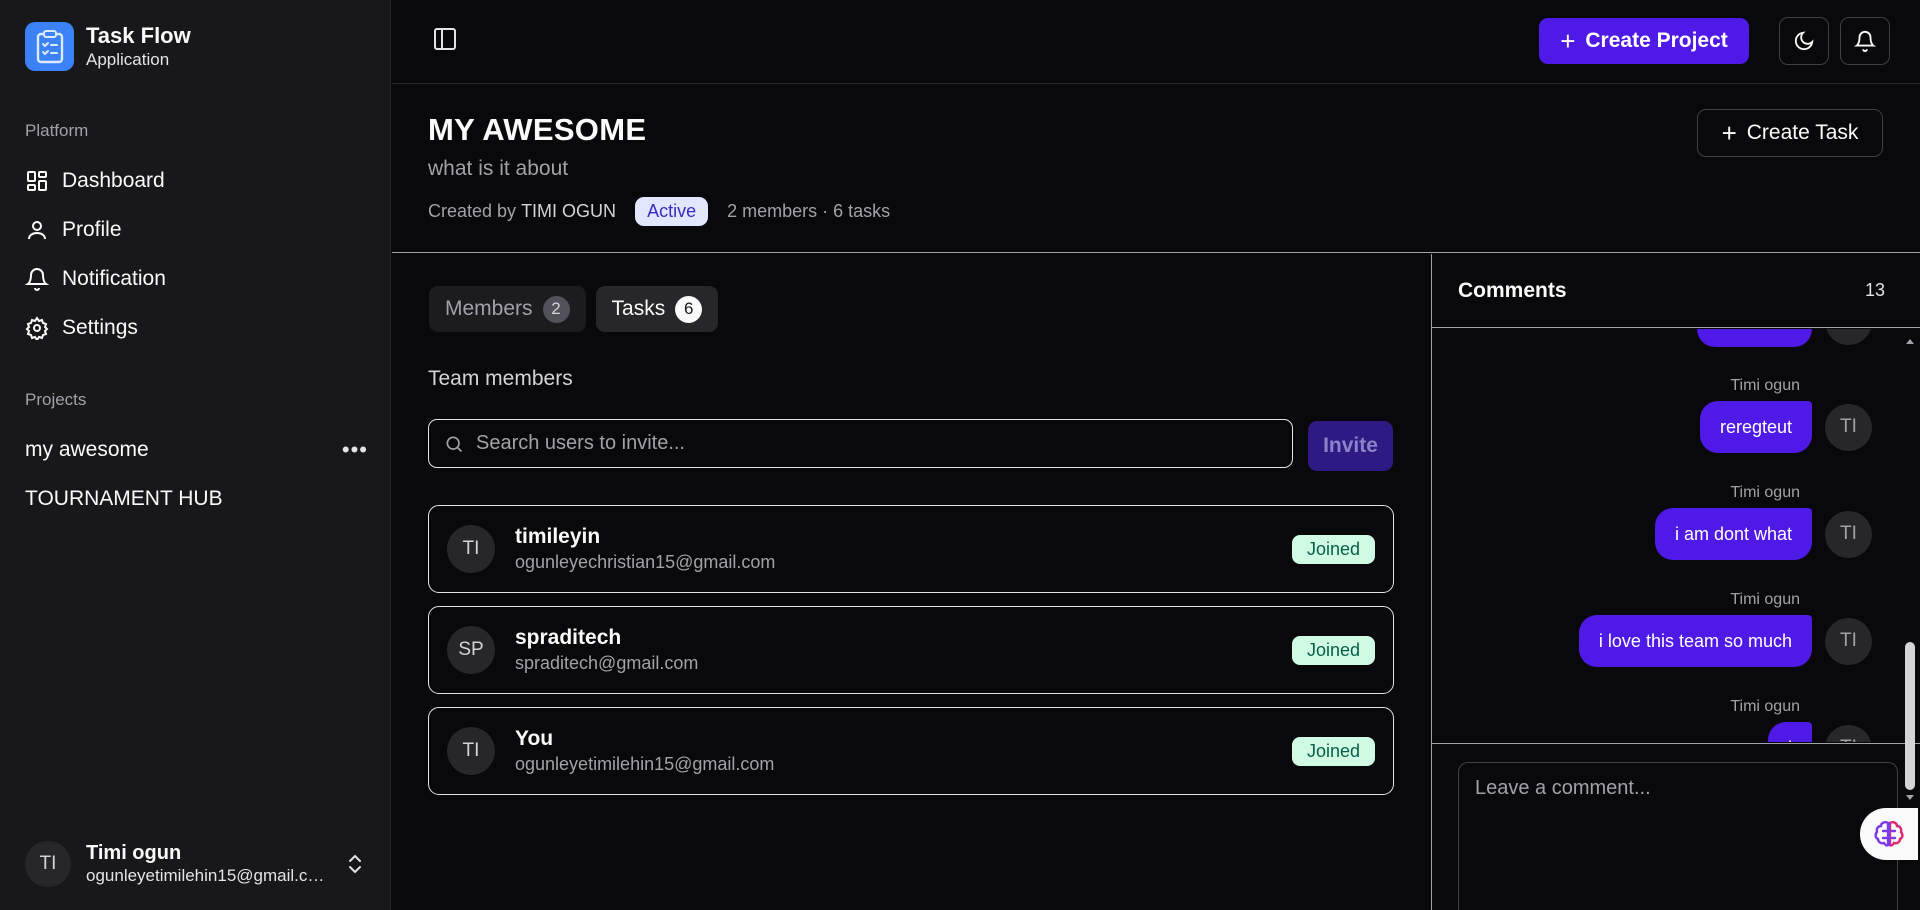 This screenshot has height=910, width=1920. I want to click on invite-button: Invite, so click(1350, 446).